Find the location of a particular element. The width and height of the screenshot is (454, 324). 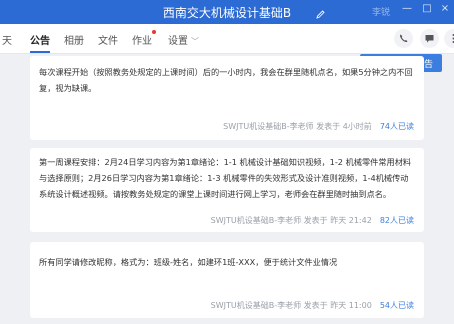

tab-settings-label: 设置 is located at coordinates (178, 41).